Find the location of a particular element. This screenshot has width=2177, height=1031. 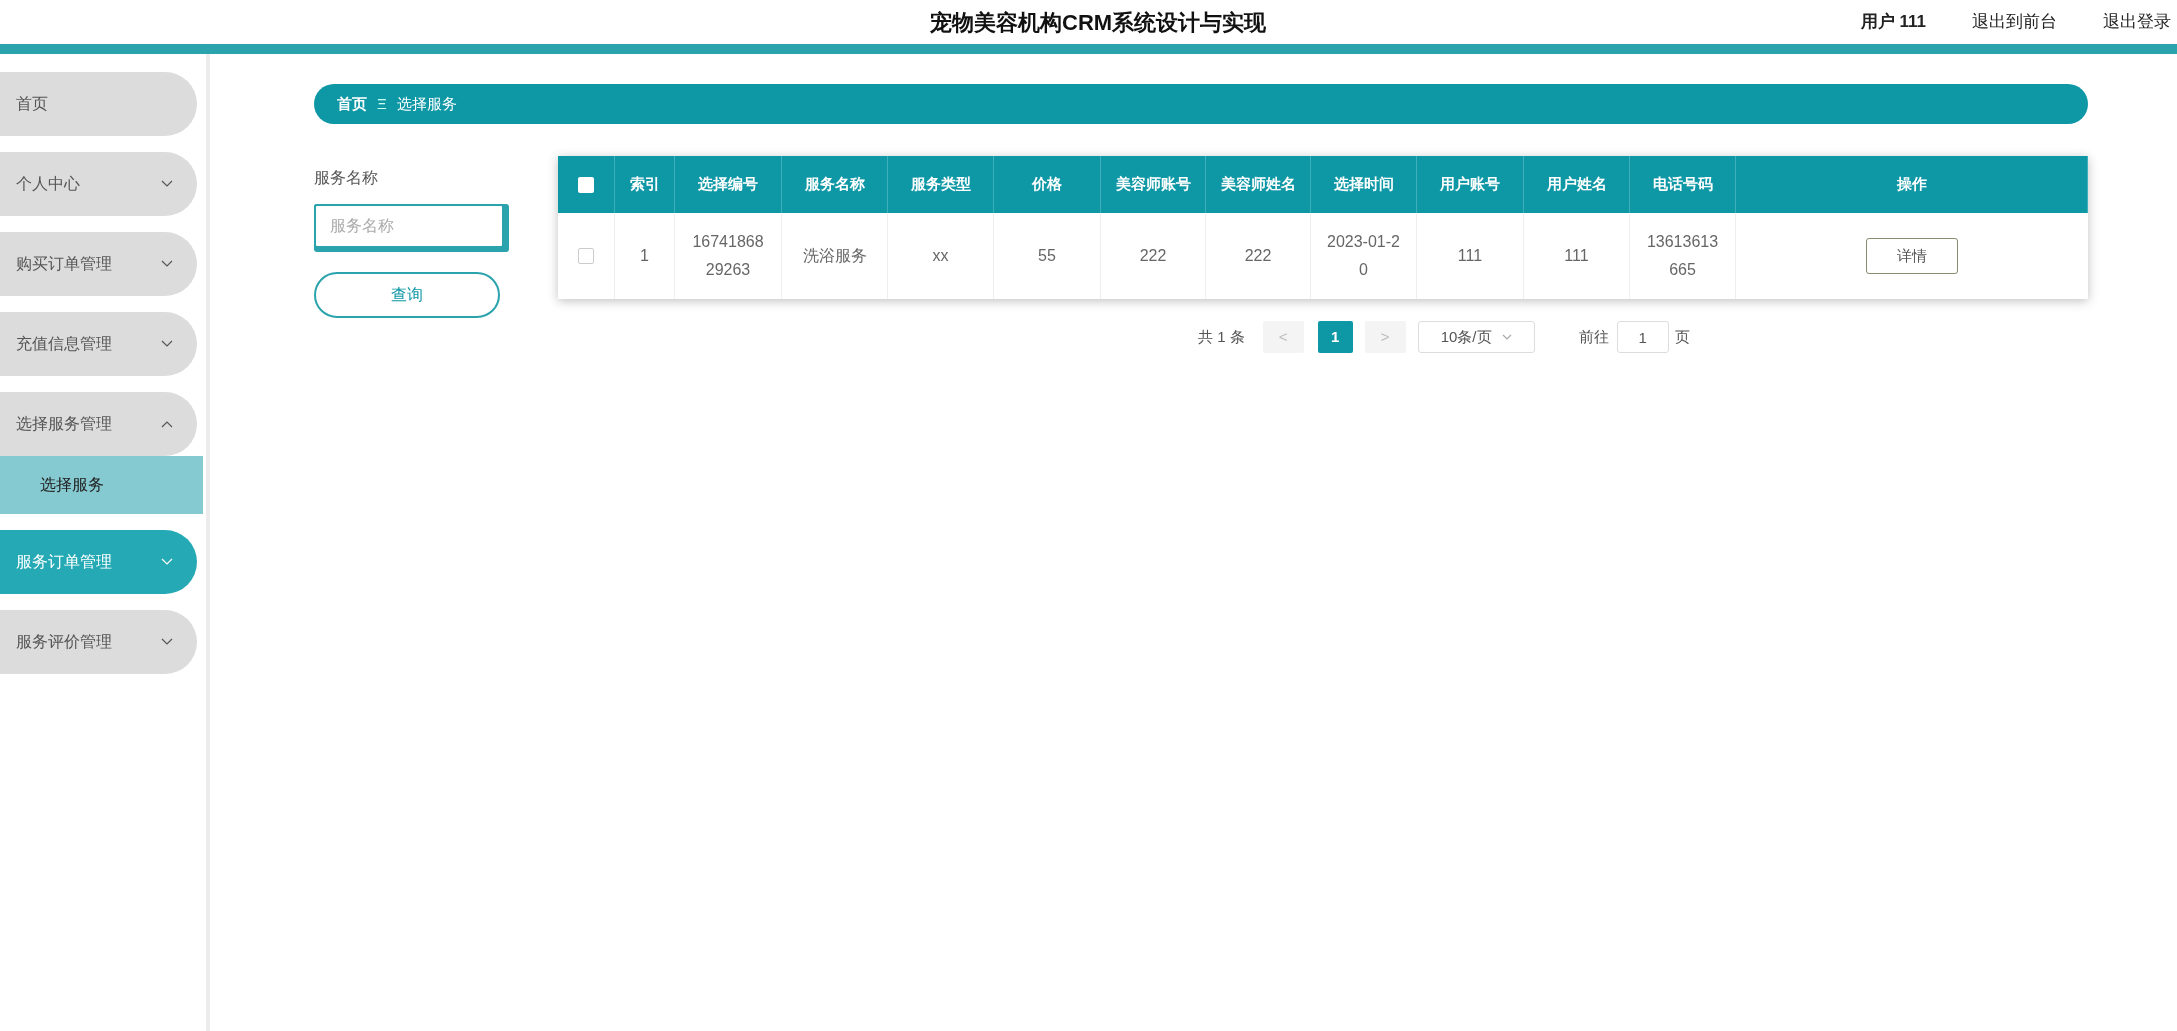

table-cell-text: 洗浴服务 is located at coordinates (834, 256).